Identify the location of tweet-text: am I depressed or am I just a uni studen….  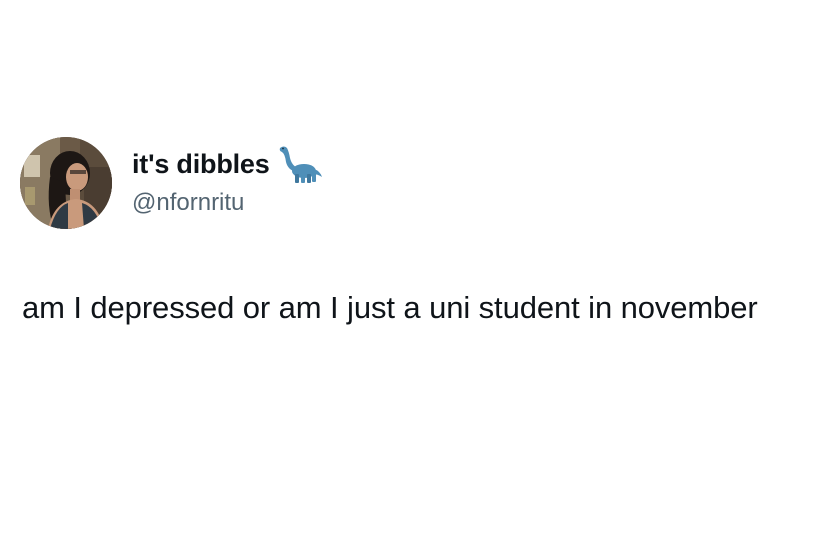
(390, 307).